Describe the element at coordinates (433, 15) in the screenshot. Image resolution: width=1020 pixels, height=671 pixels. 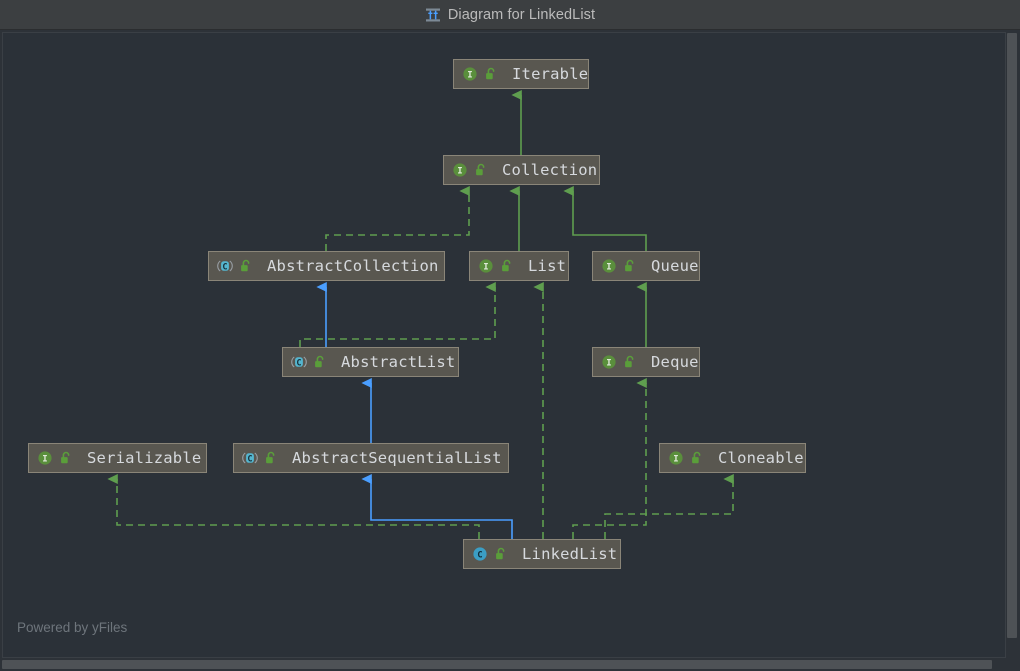
I see `class-diagram-icon` at that location.